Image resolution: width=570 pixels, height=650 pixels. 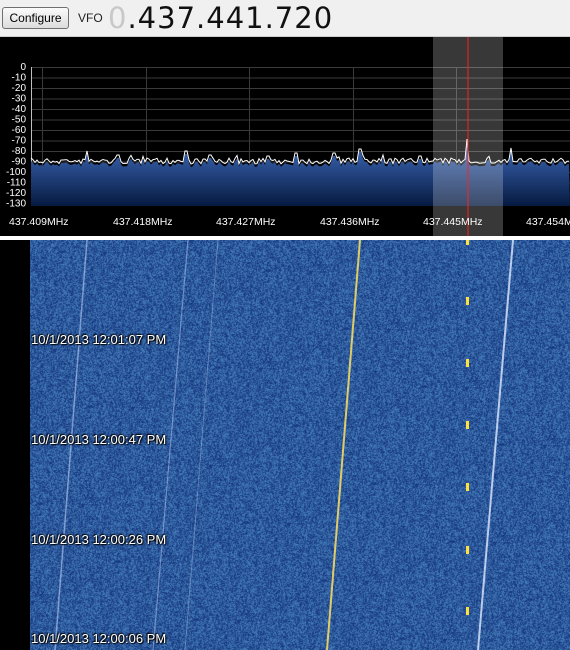 What do you see at coordinates (246, 222) in the screenshot?
I see `frequency-label: 437.427MHz` at bounding box center [246, 222].